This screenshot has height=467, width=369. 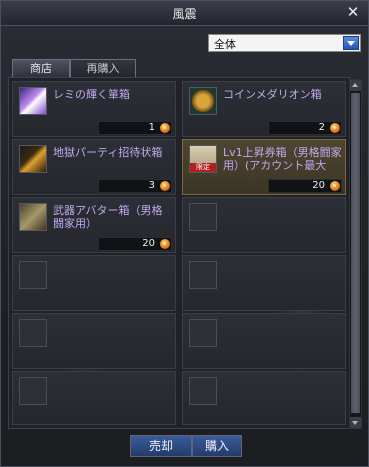 What do you see at coordinates (161, 446) in the screenshot?
I see `sell-button: 売却` at bounding box center [161, 446].